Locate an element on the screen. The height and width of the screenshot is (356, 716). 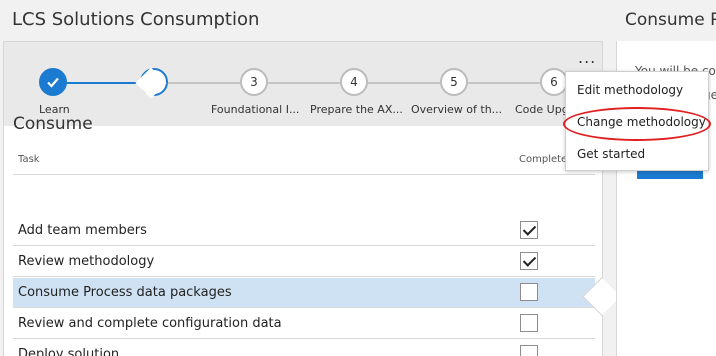
table-row: Review and complete configuration data is located at coordinates (304, 324).